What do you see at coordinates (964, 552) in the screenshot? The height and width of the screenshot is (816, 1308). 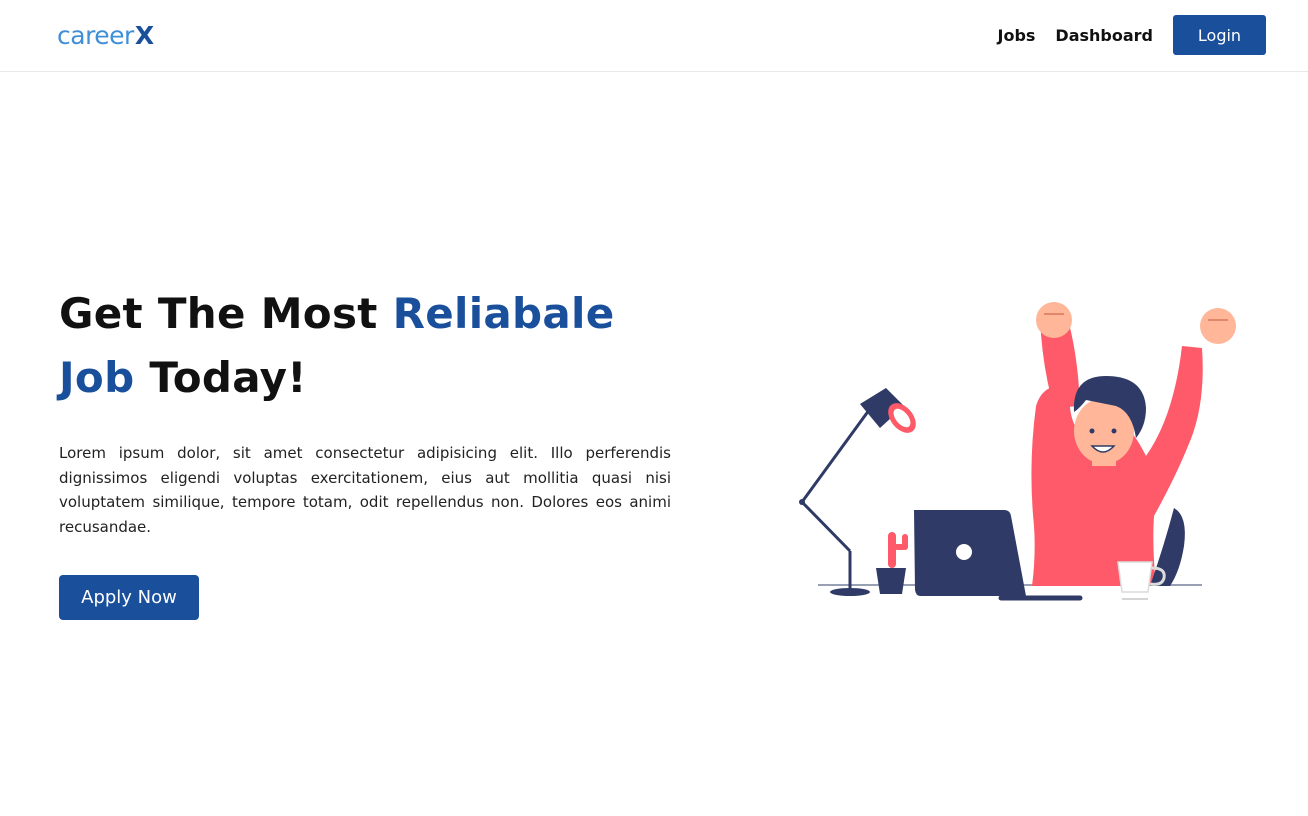 I see `laptop-logo` at bounding box center [964, 552].